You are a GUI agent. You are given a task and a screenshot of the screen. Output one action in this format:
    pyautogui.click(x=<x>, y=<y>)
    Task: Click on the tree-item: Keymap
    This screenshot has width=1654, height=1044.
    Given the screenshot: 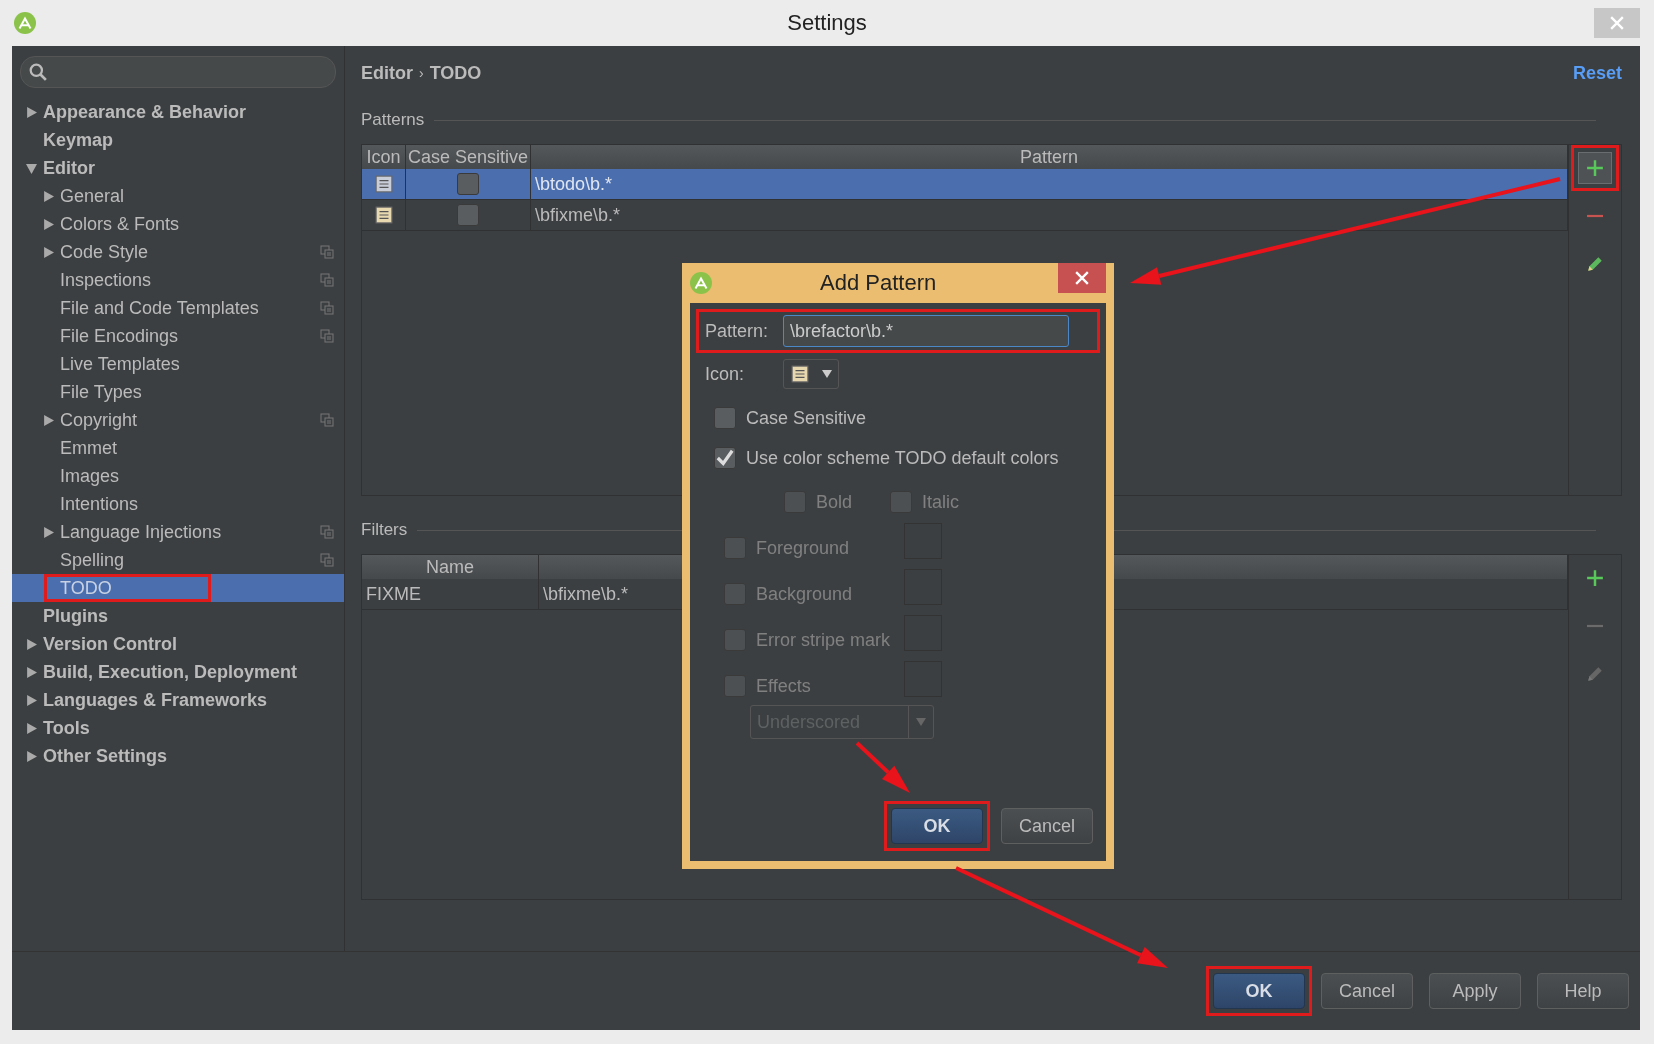 What is the action you would take?
    pyautogui.click(x=178, y=140)
    